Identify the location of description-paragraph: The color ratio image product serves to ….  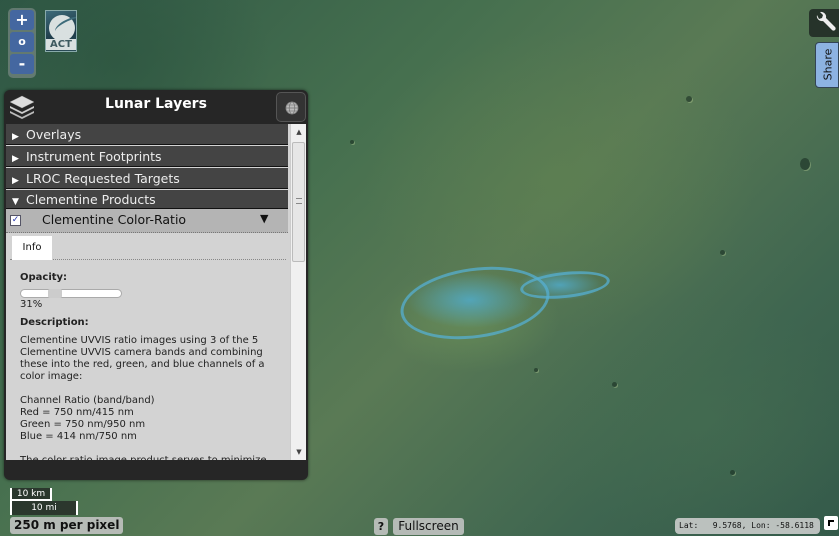
(151, 457).